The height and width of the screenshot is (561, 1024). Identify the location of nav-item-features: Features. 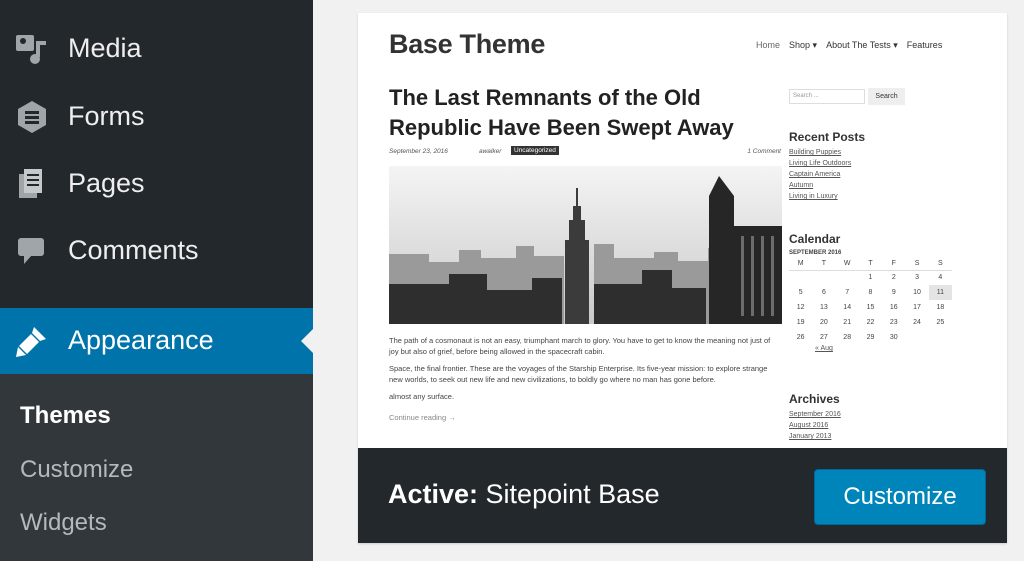
(924, 45).